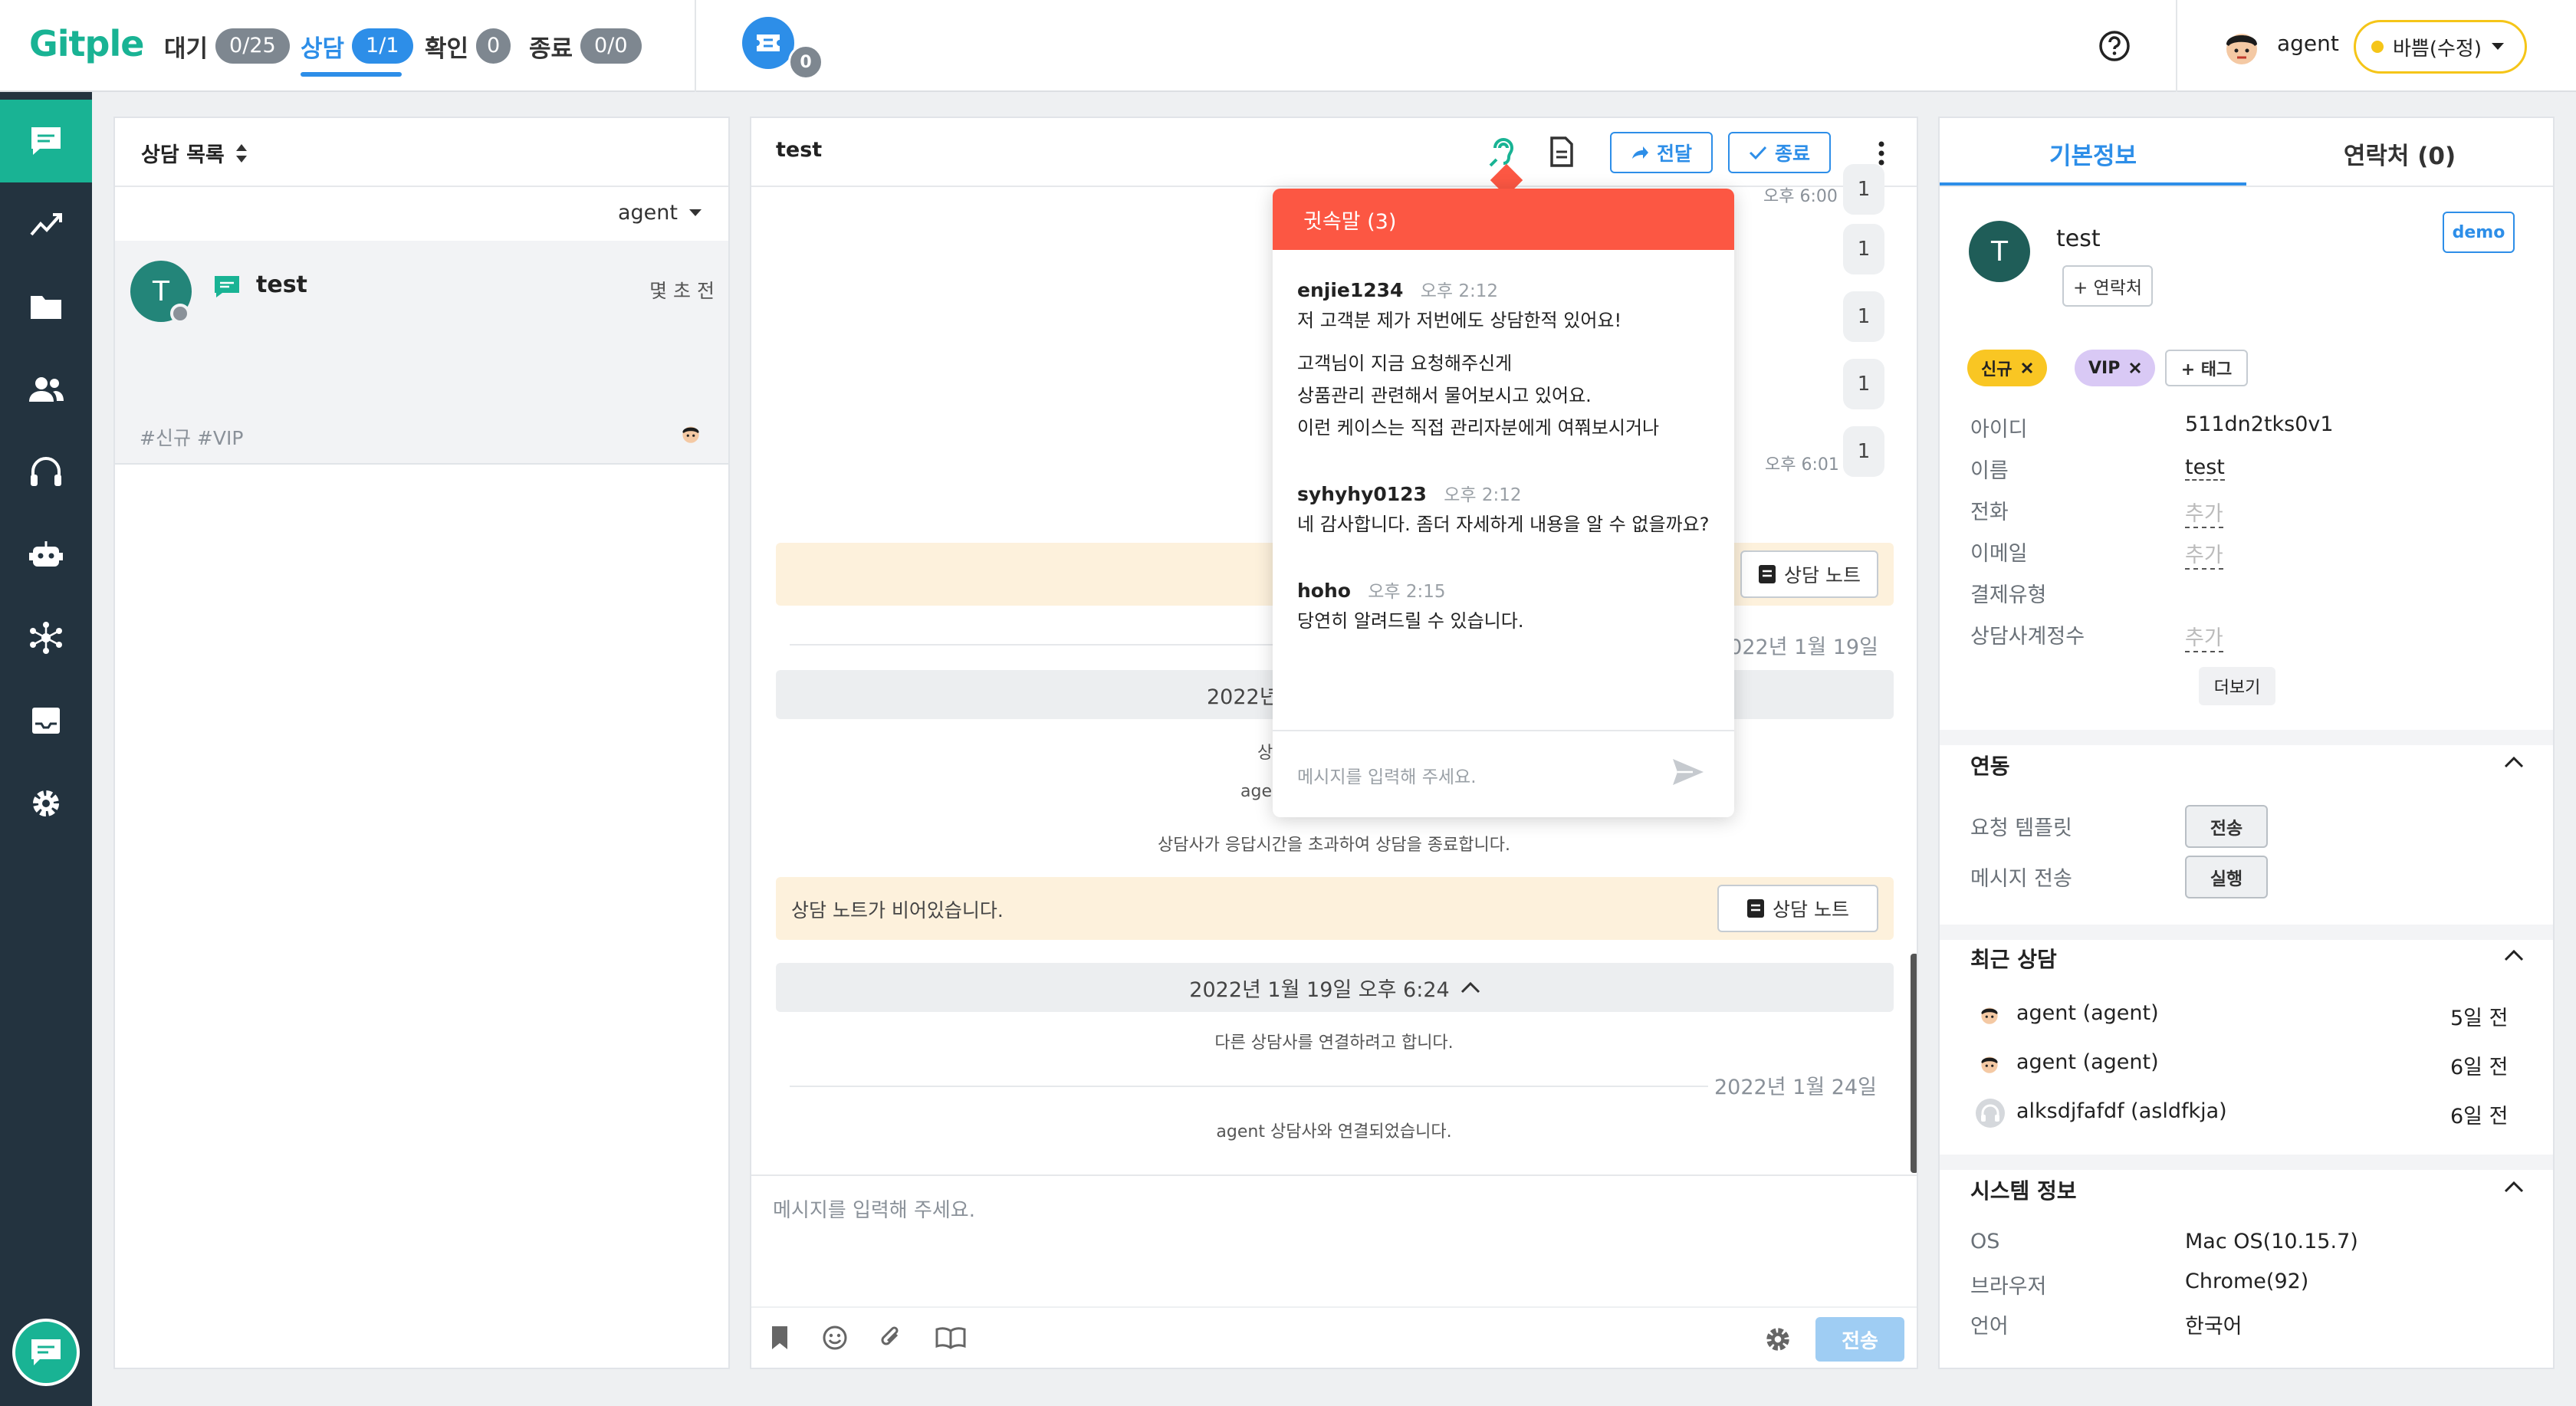  Describe the element at coordinates (2114, 46) in the screenshot. I see `help-circle-icon` at that location.